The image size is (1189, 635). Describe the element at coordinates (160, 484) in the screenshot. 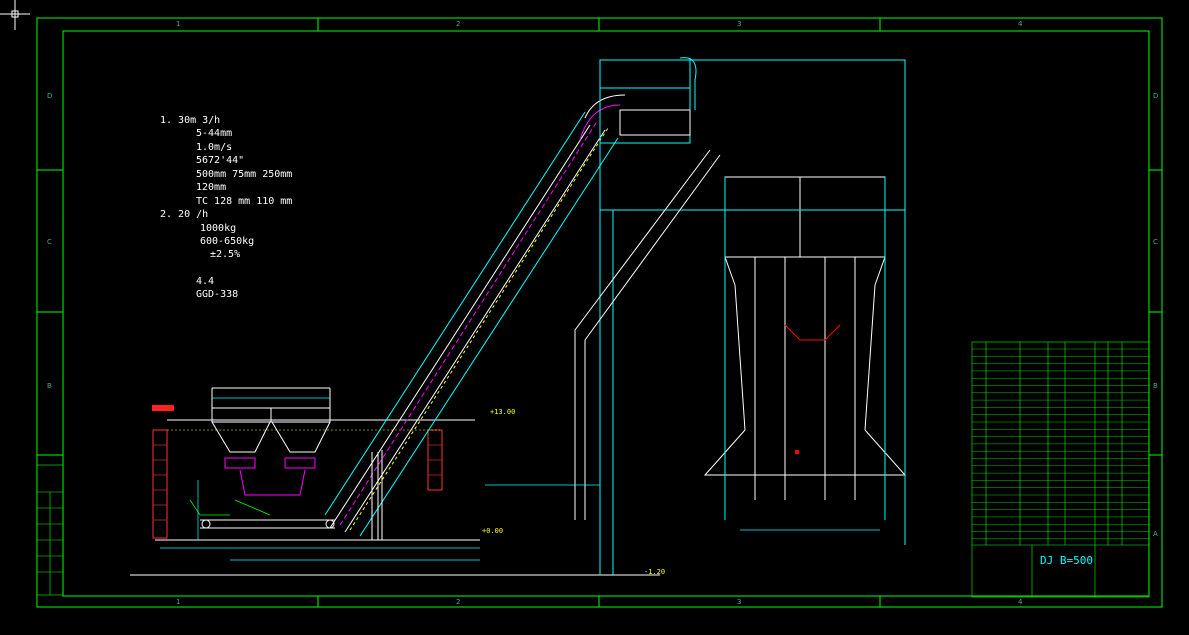

I see `left-brick-wall` at that location.